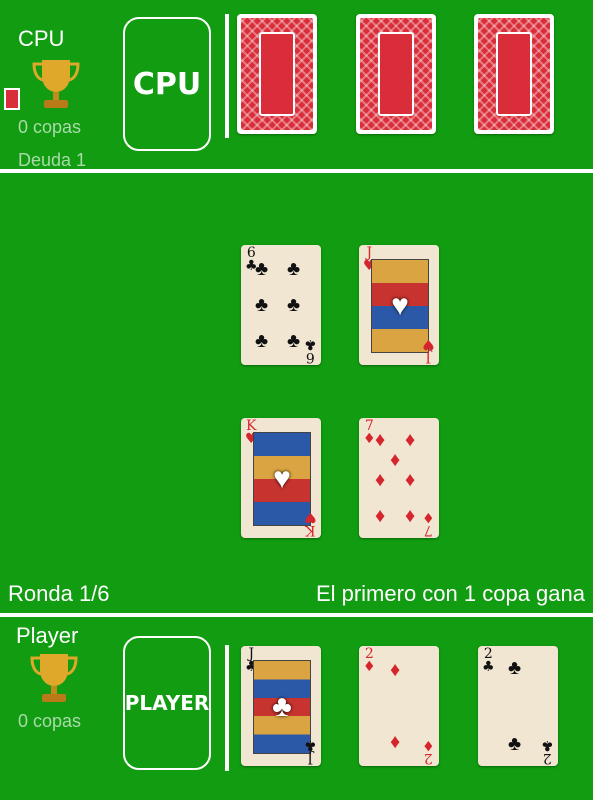 Image resolution: width=593 pixels, height=800 pixels. Describe the element at coordinates (296, 171) in the screenshot. I see `top-divider` at that location.